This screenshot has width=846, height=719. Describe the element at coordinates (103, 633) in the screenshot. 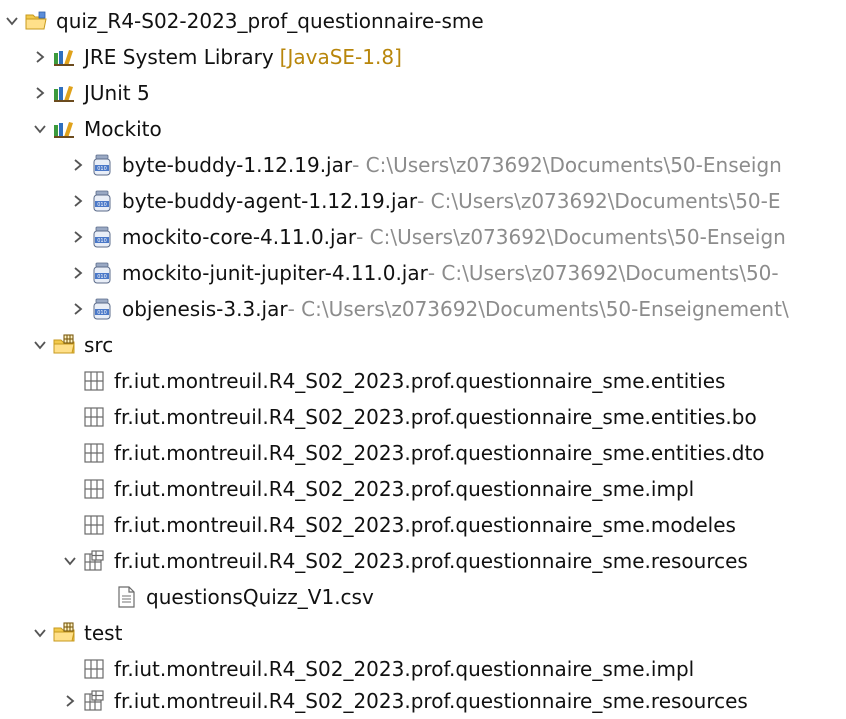

I see `test-folder-label: test` at that location.